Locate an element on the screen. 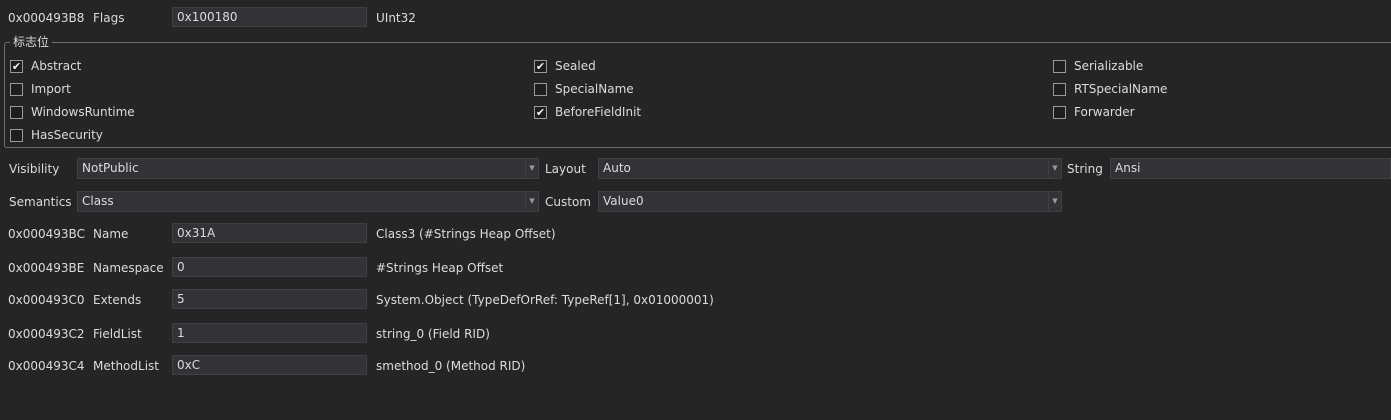  checkbox-specialname: SpecialName is located at coordinates (584, 89).